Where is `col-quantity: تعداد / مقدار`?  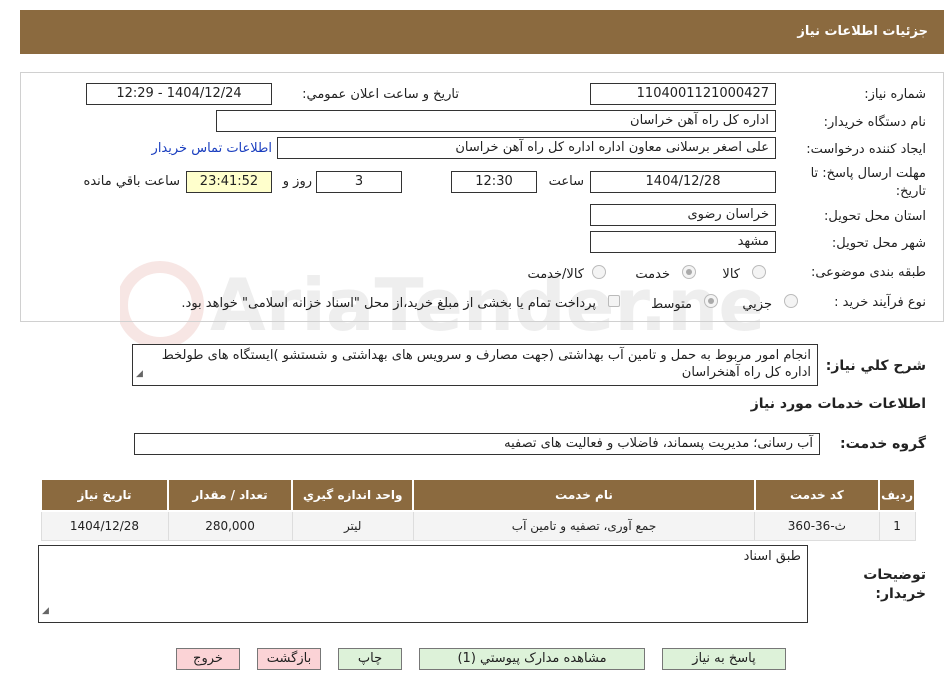 col-quantity: تعداد / مقدار is located at coordinates (230, 495).